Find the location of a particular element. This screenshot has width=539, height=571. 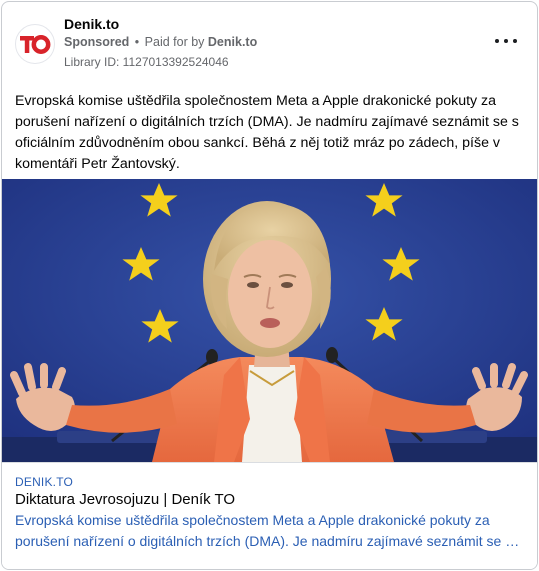

page-avatar is located at coordinates (35, 44).